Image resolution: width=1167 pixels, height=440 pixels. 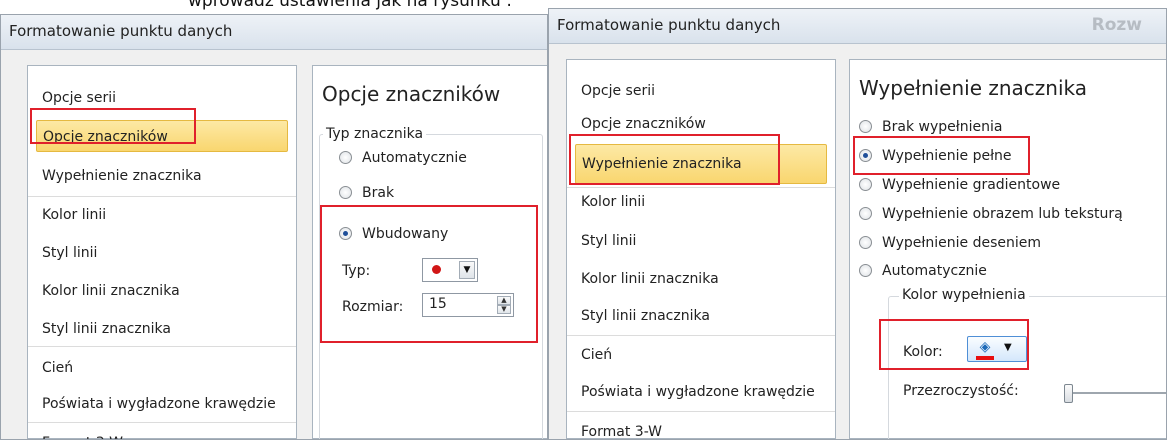 I want to click on radio-builtin, so click(x=345, y=233).